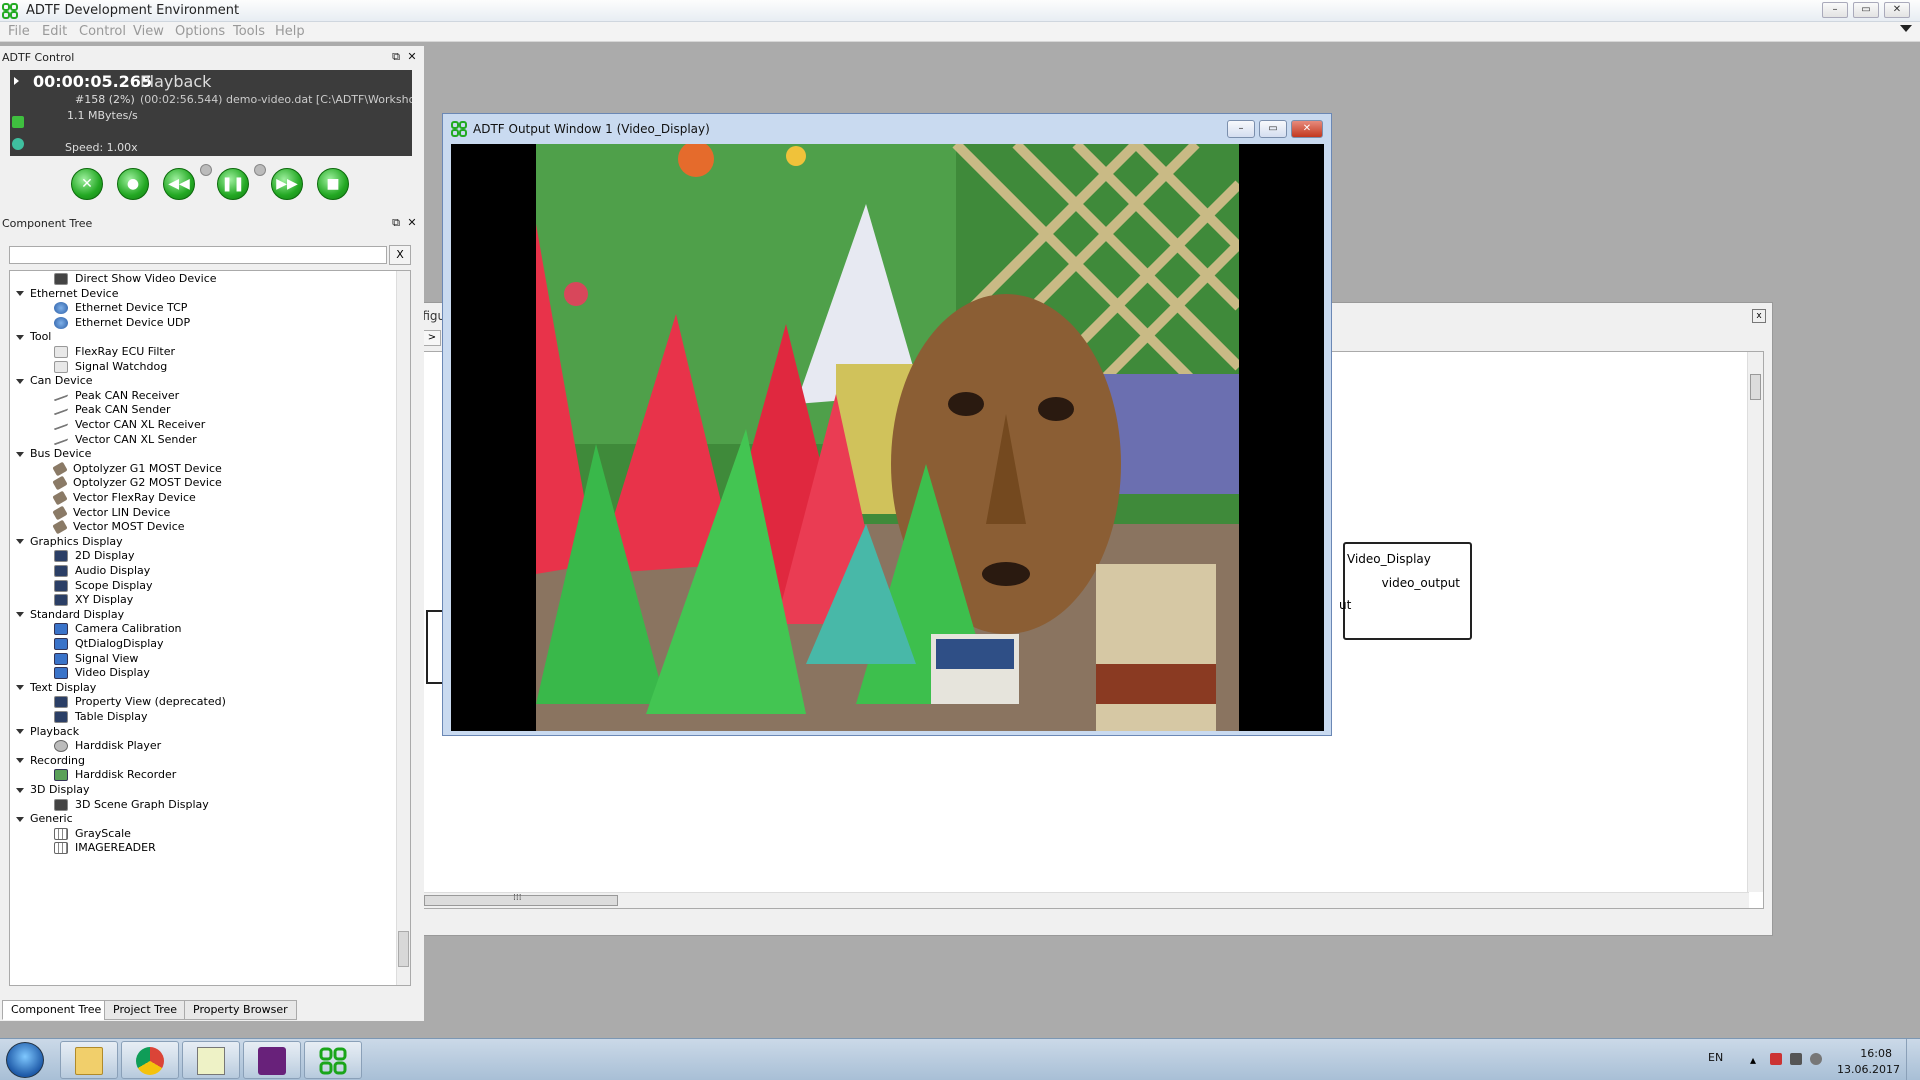 The height and width of the screenshot is (1080, 1920). What do you see at coordinates (1405, 591) in the screenshot?
I see `video-display-filter-block: Video_Display video_output ut` at bounding box center [1405, 591].